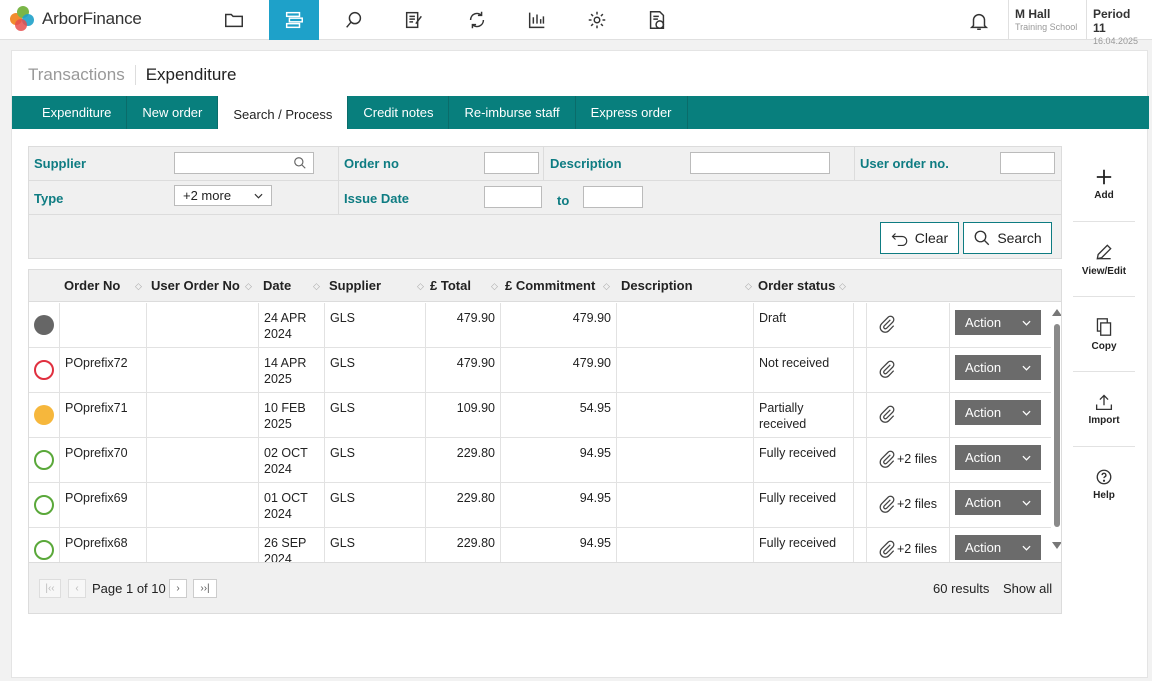 The height and width of the screenshot is (681, 1152). What do you see at coordinates (463, 460) in the screenshot?
I see `cell-total: 229.80` at bounding box center [463, 460].